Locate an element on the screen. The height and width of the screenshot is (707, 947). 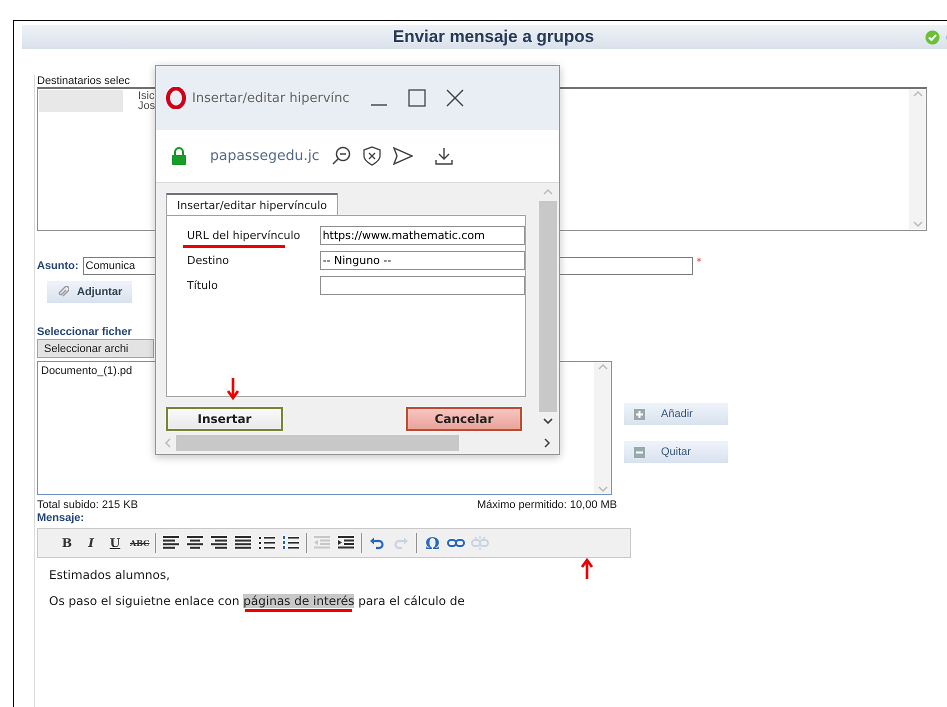
input-field: -- Ninguno -- is located at coordinates (422, 260).